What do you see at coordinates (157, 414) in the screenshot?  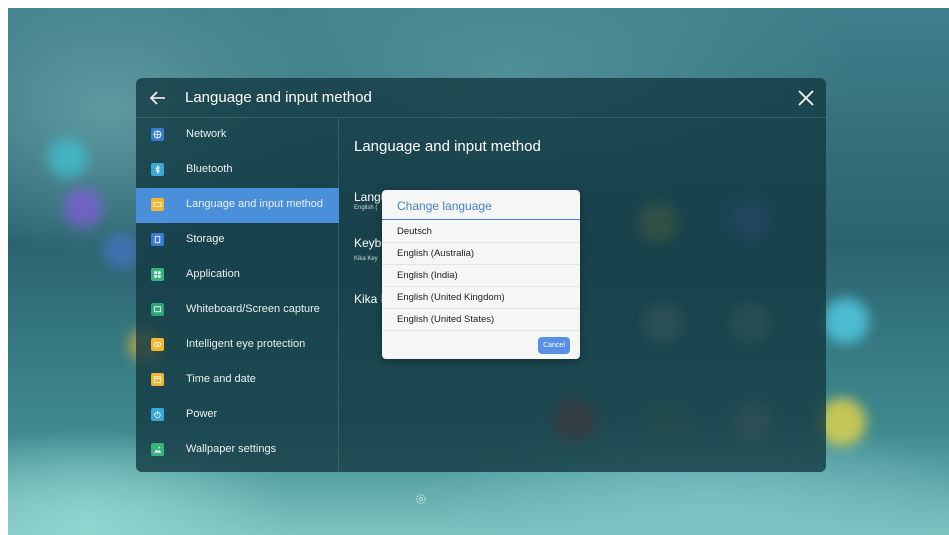 I see `power-icon` at bounding box center [157, 414].